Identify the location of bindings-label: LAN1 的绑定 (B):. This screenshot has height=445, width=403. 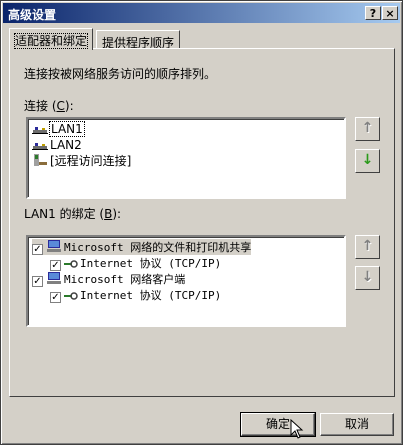
(73, 214).